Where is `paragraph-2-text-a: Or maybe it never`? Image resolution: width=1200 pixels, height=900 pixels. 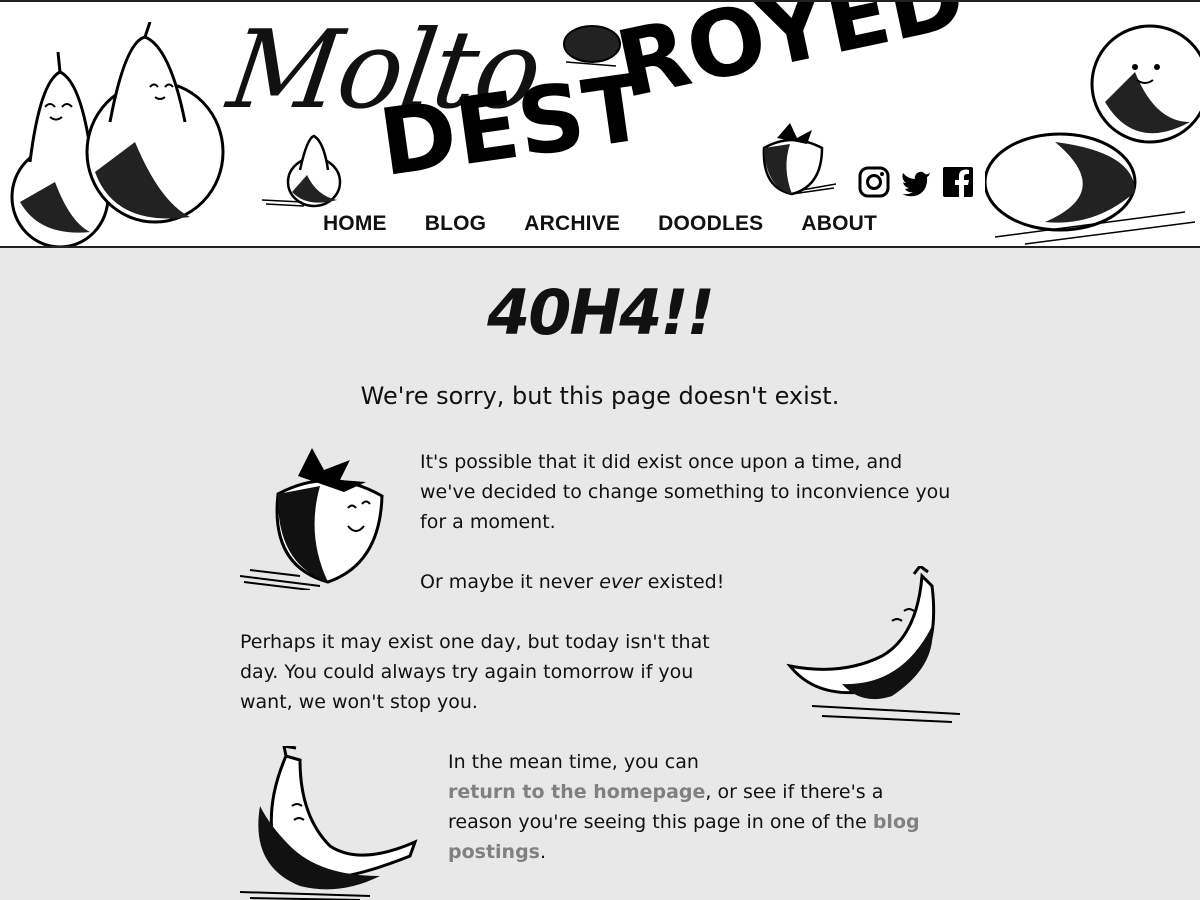
paragraph-2-text-a: Or maybe it never is located at coordinates (510, 582).